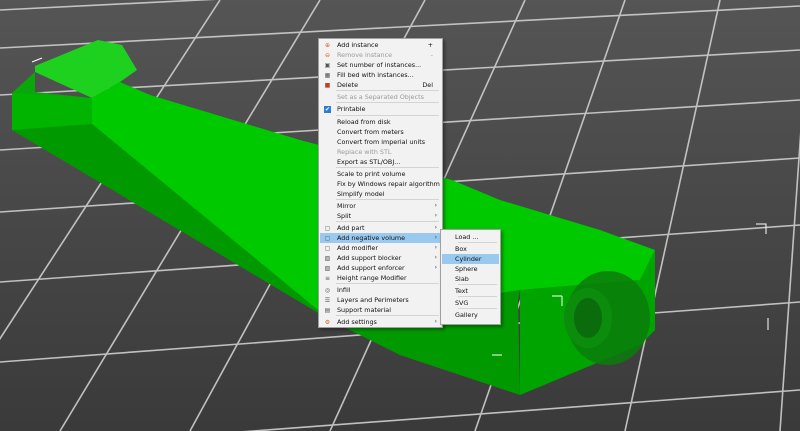 The width and height of the screenshot is (800, 431). What do you see at coordinates (380, 152) in the screenshot?
I see `menu-item-replace-with-stl: Replace with STL` at bounding box center [380, 152].